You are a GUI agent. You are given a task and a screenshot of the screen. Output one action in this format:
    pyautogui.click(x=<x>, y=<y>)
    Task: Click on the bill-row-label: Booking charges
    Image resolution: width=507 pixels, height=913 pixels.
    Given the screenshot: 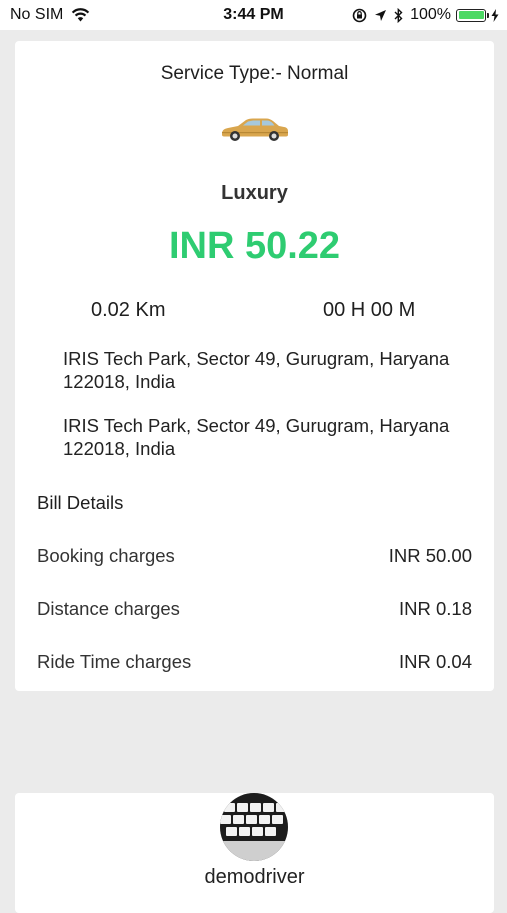 What is the action you would take?
    pyautogui.click(x=106, y=555)
    